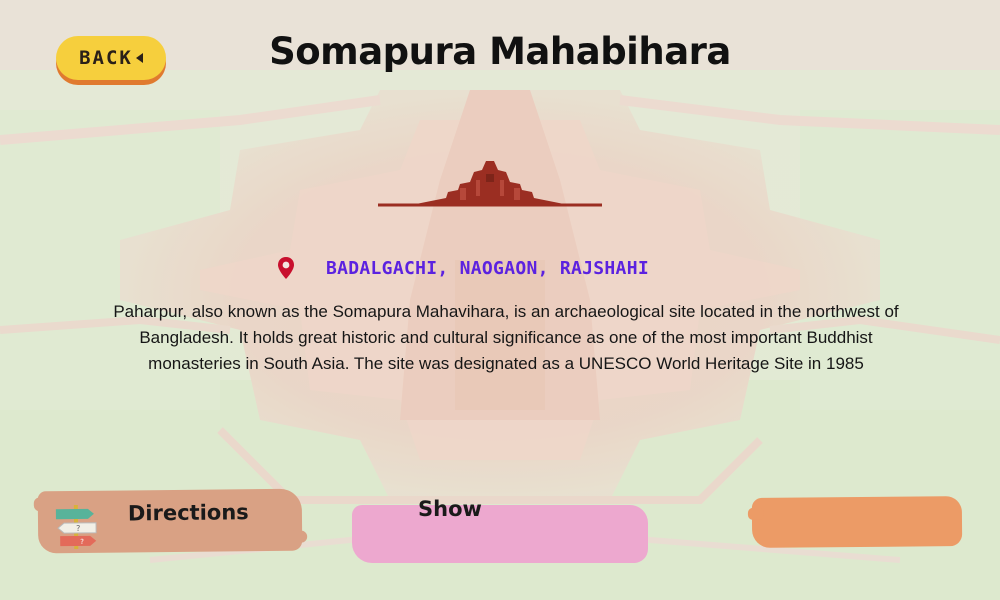 The image size is (1000, 600). I want to click on directions-label: Directions, so click(188, 513).